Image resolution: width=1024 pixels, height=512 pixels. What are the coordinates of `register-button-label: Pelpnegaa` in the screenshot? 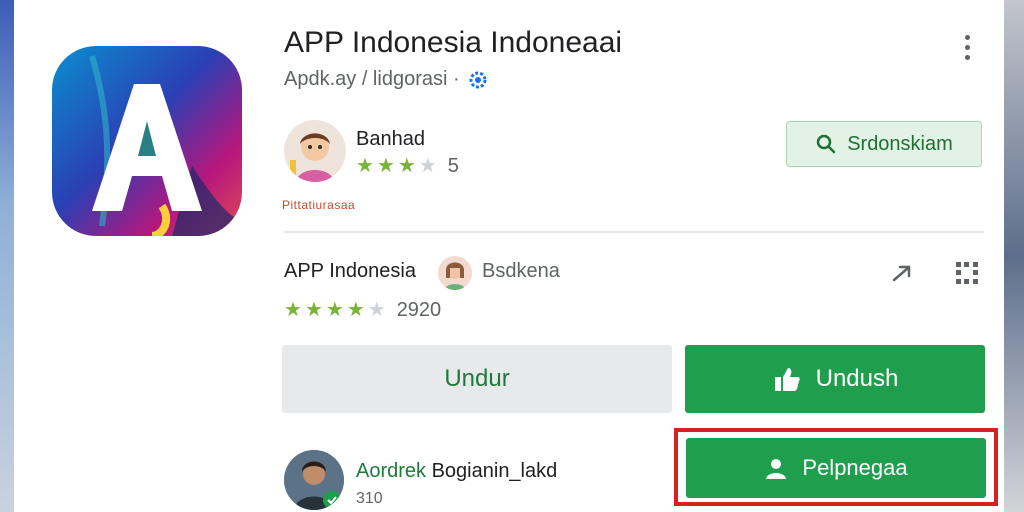 It's located at (855, 467).